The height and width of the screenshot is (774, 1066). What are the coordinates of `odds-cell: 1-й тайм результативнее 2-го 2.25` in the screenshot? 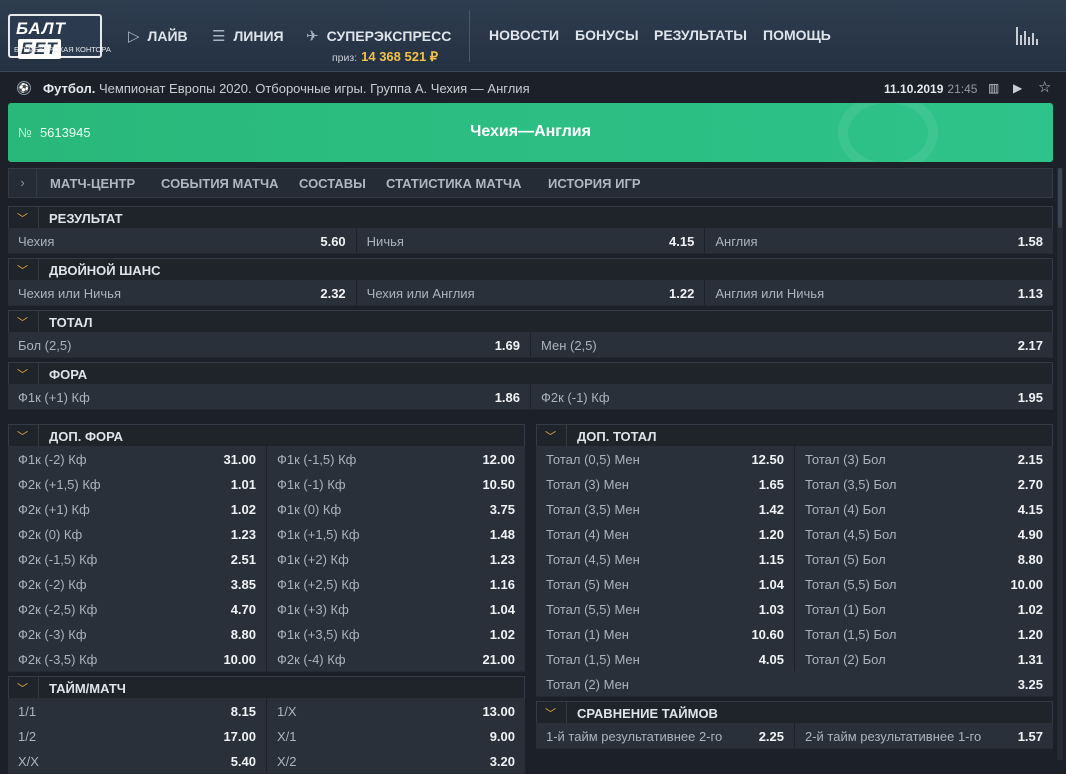 It's located at (665, 735).